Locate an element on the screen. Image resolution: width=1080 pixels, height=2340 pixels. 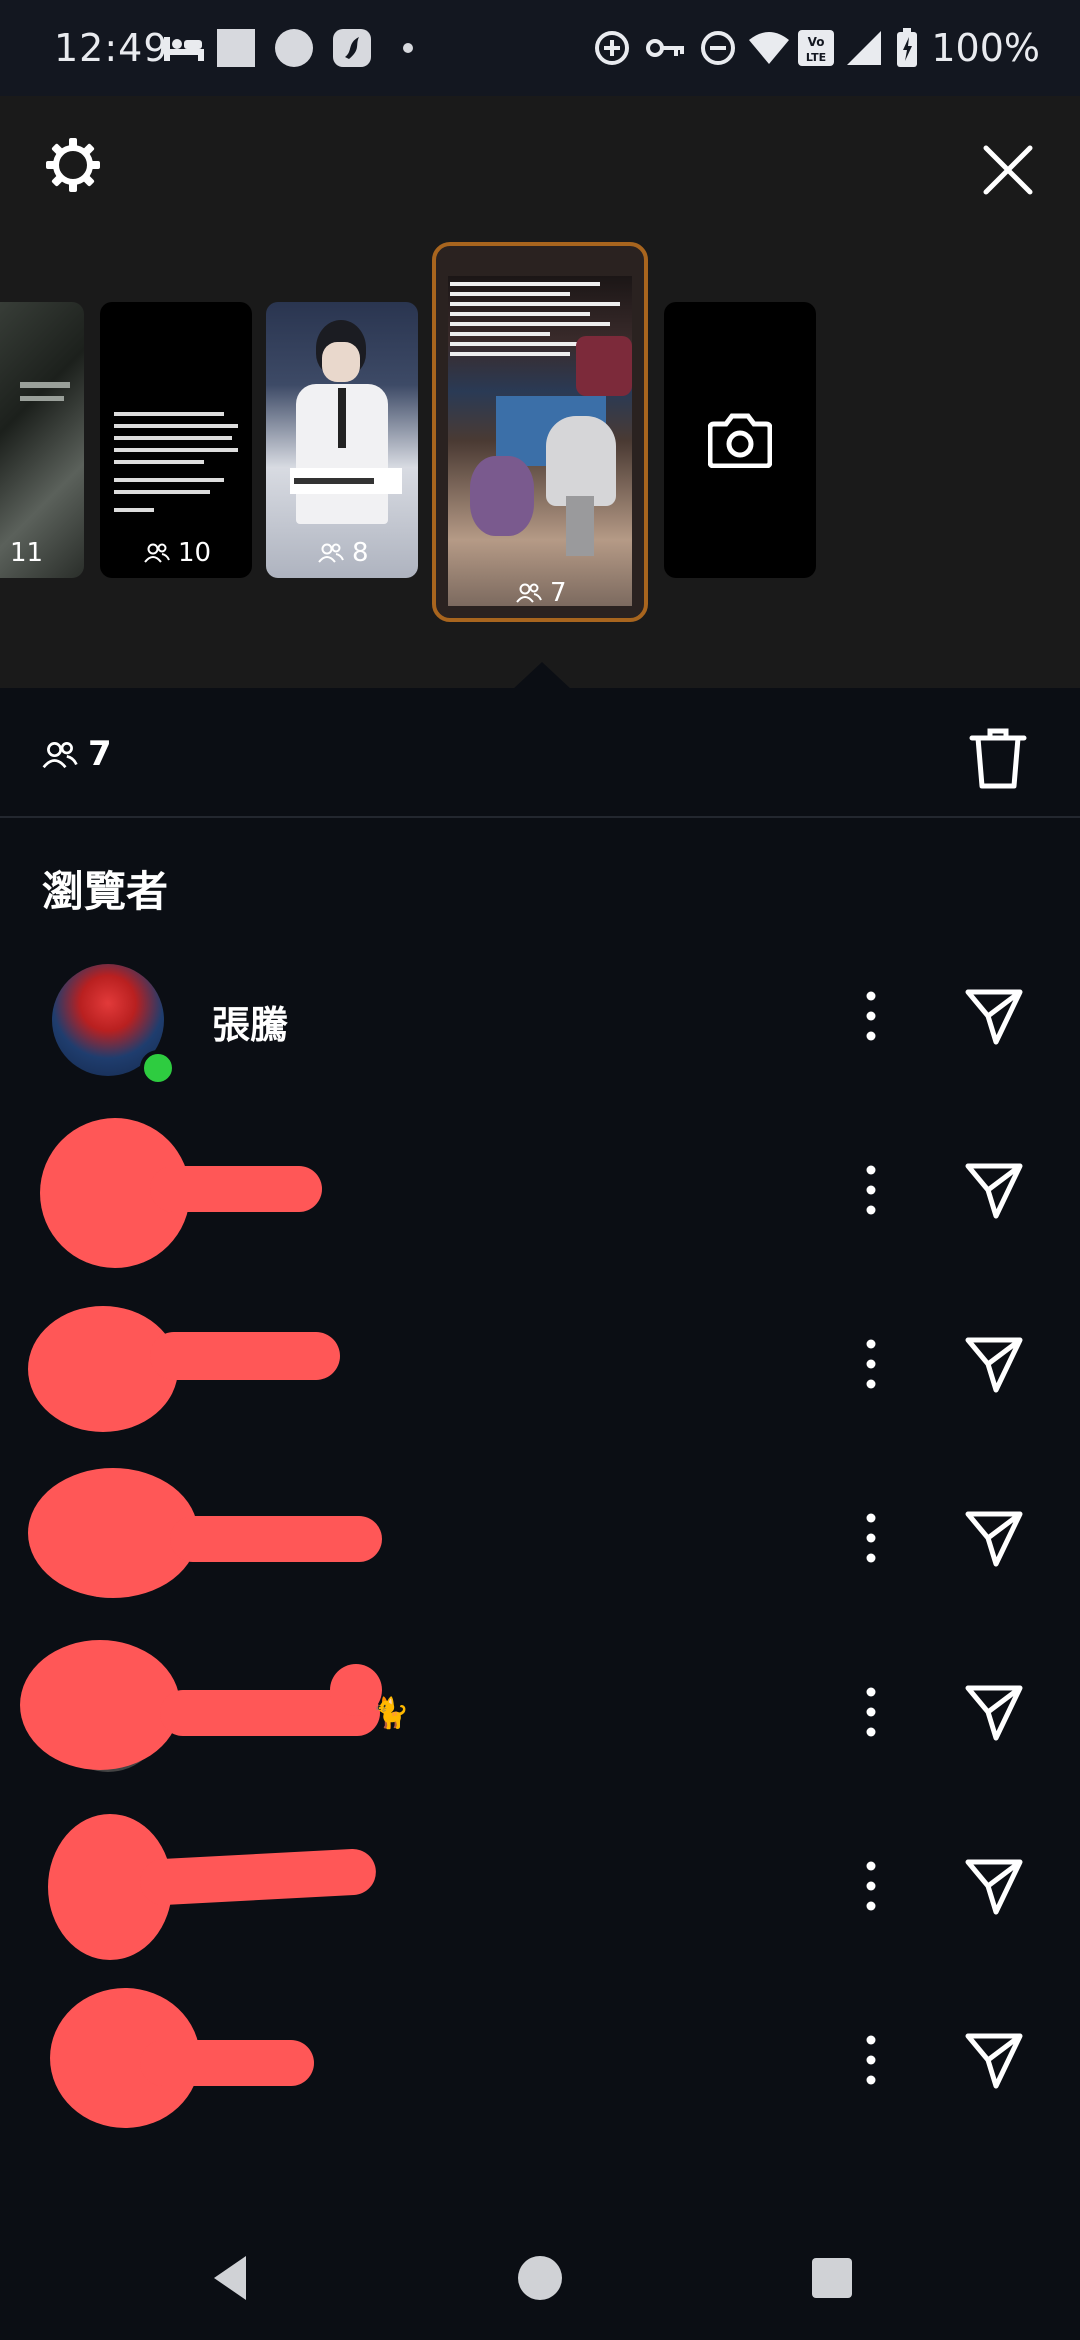
dot-icon is located at coordinates (408, 48).